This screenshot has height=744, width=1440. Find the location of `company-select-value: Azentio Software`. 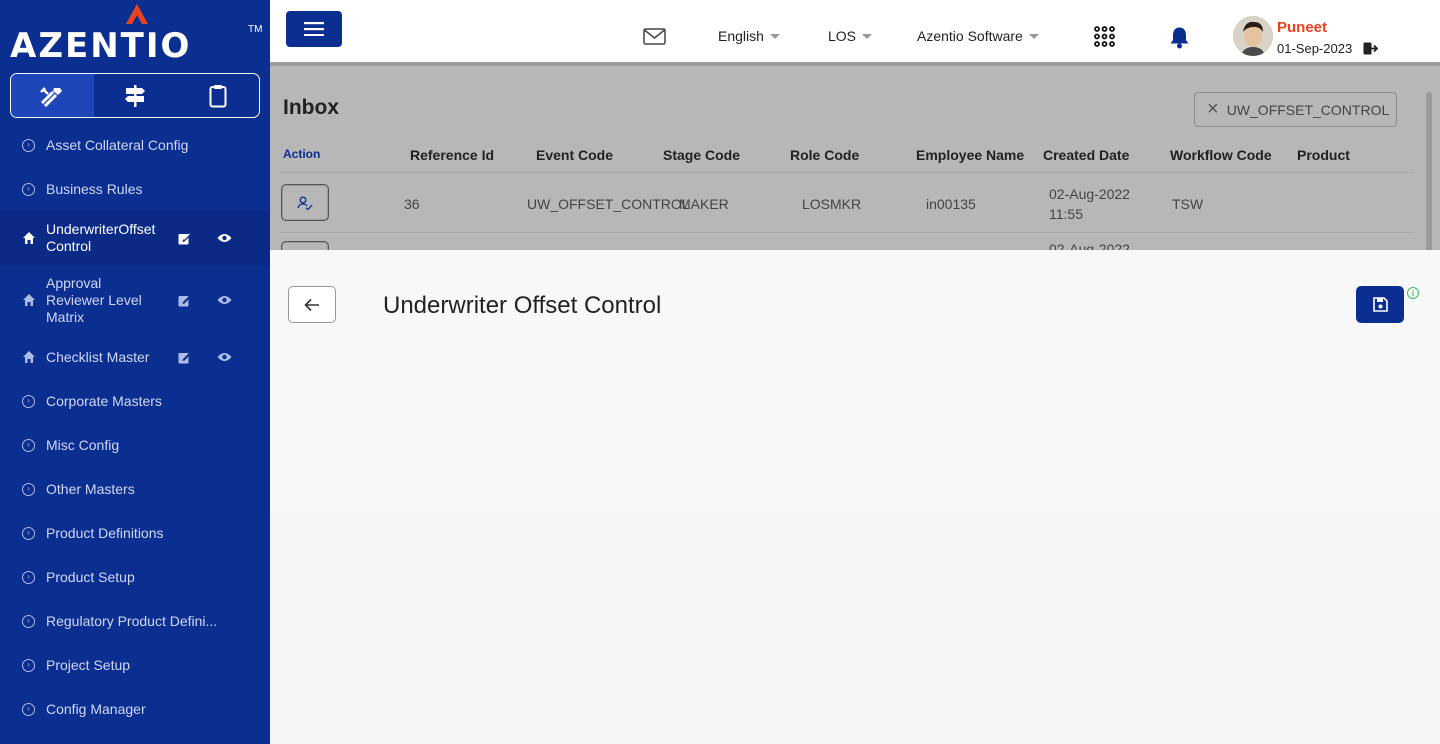

company-select-value: Azentio Software is located at coordinates (970, 36).